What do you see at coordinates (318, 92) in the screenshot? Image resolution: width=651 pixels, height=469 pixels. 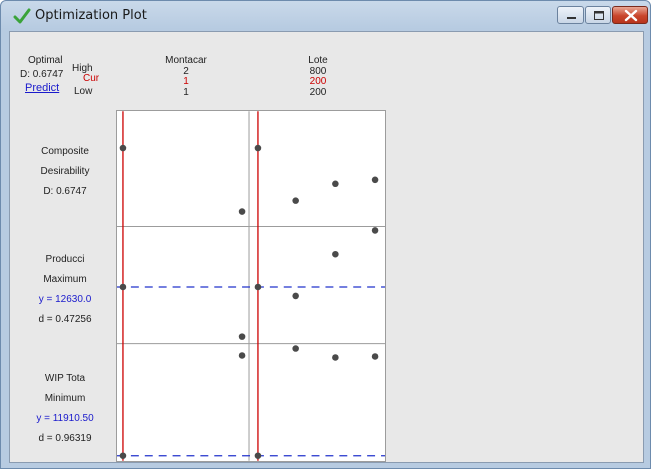 I see `factor-low-lote: 200` at bounding box center [318, 92].